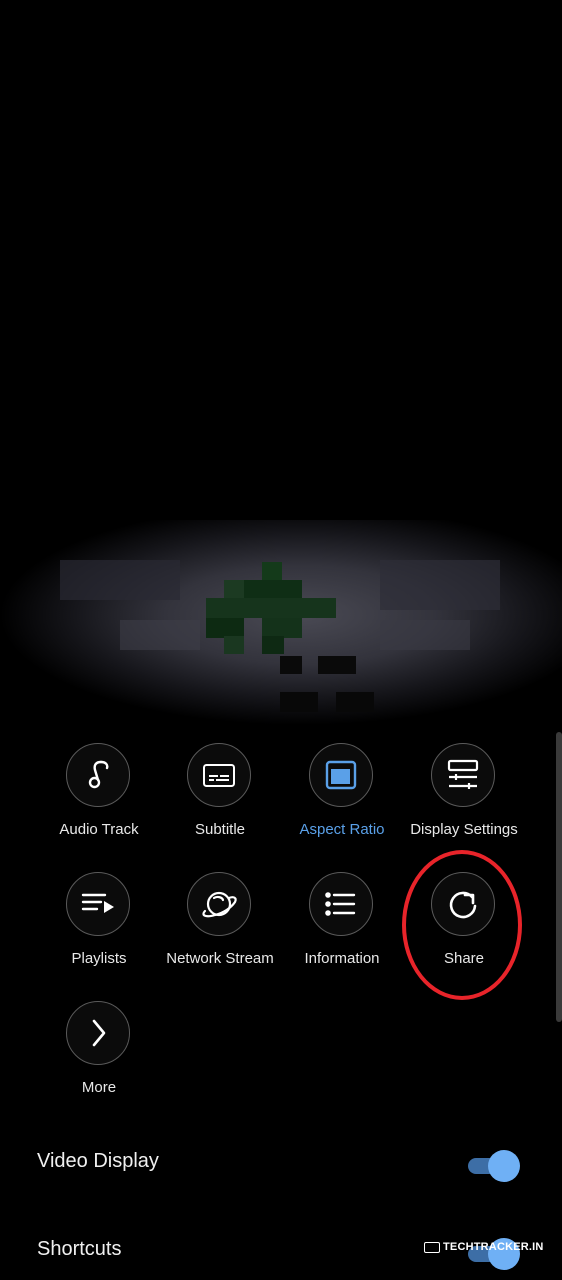 The image size is (562, 1280). I want to click on video-display-toggle, so click(494, 1166).